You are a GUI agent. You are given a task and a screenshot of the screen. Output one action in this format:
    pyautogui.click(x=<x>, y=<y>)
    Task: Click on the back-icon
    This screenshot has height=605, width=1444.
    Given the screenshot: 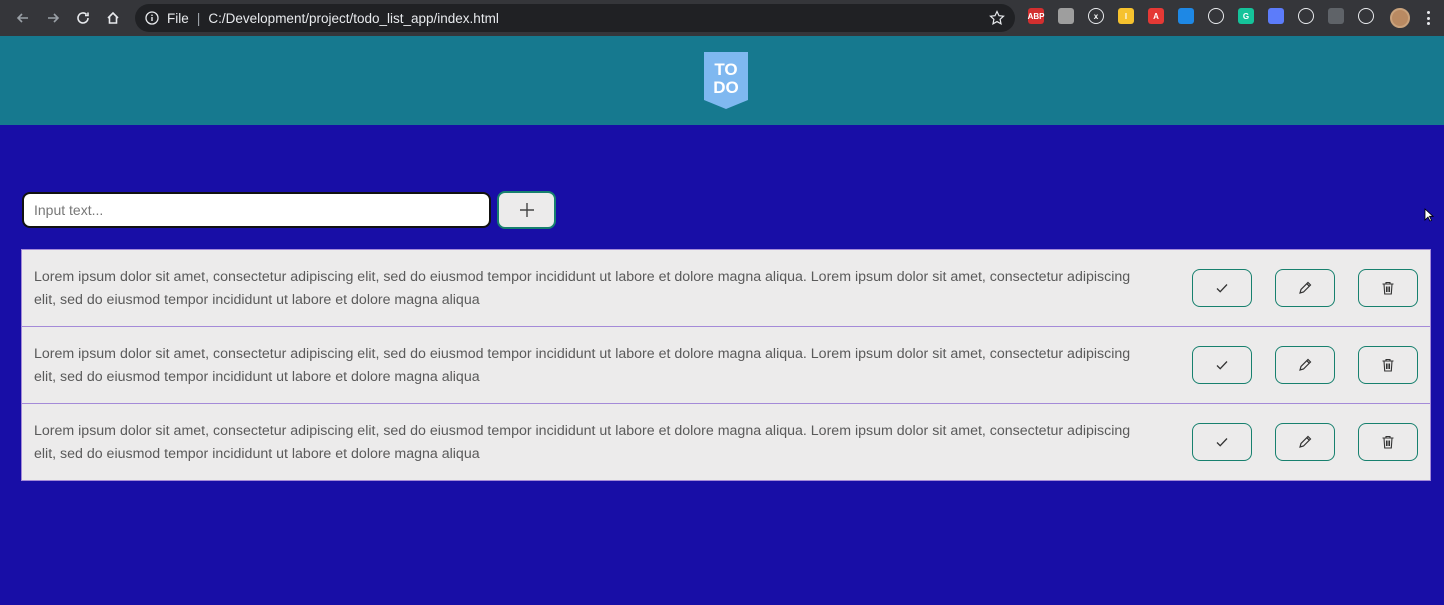 What is the action you would take?
    pyautogui.click(x=22, y=18)
    